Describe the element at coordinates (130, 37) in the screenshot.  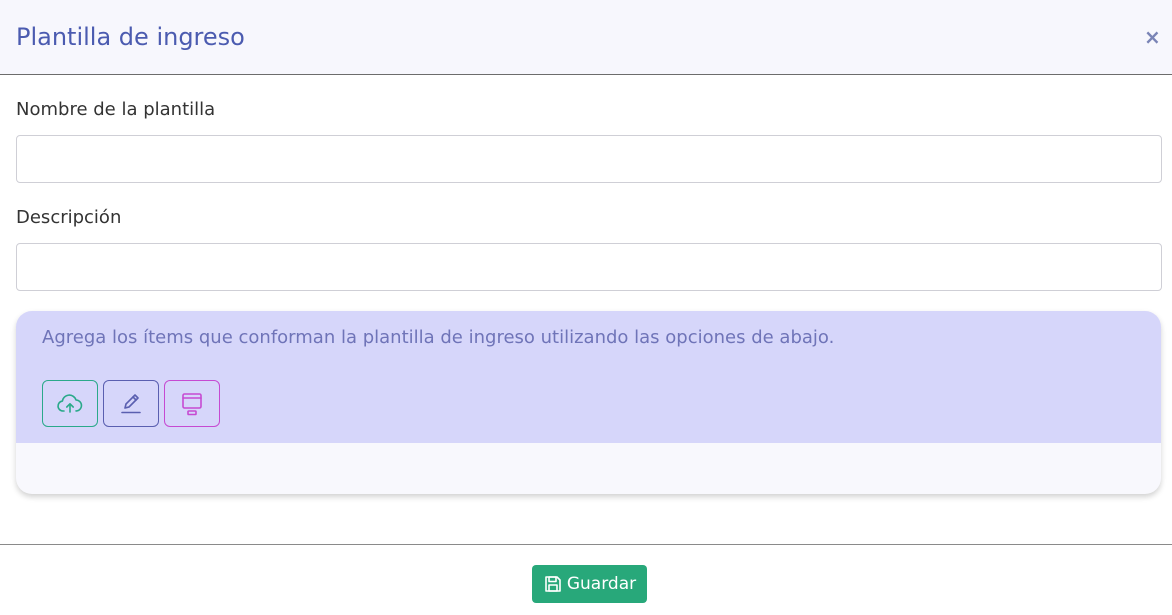
I see `modal-title: Plantilla de ingreso` at that location.